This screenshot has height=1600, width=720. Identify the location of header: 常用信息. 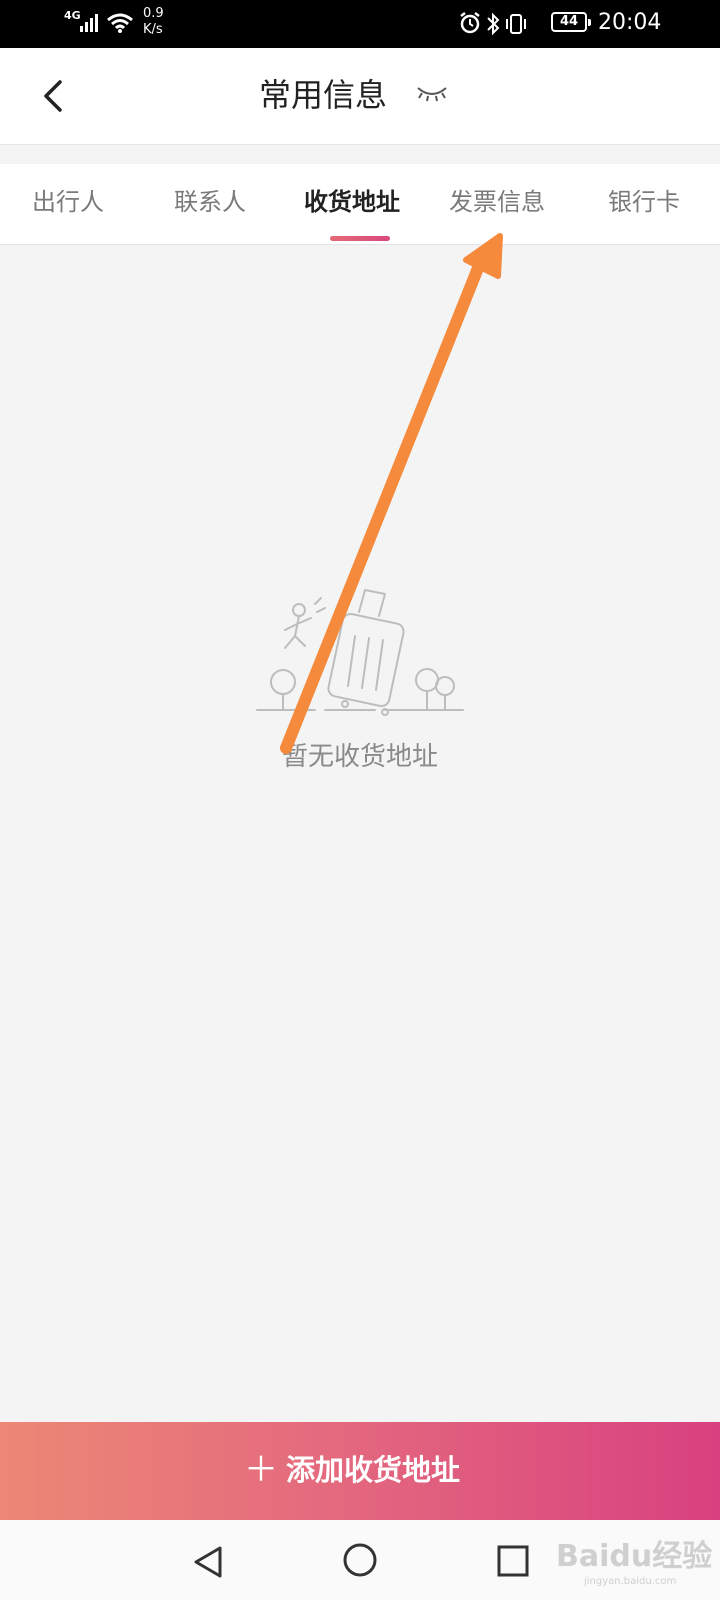
(360, 96).